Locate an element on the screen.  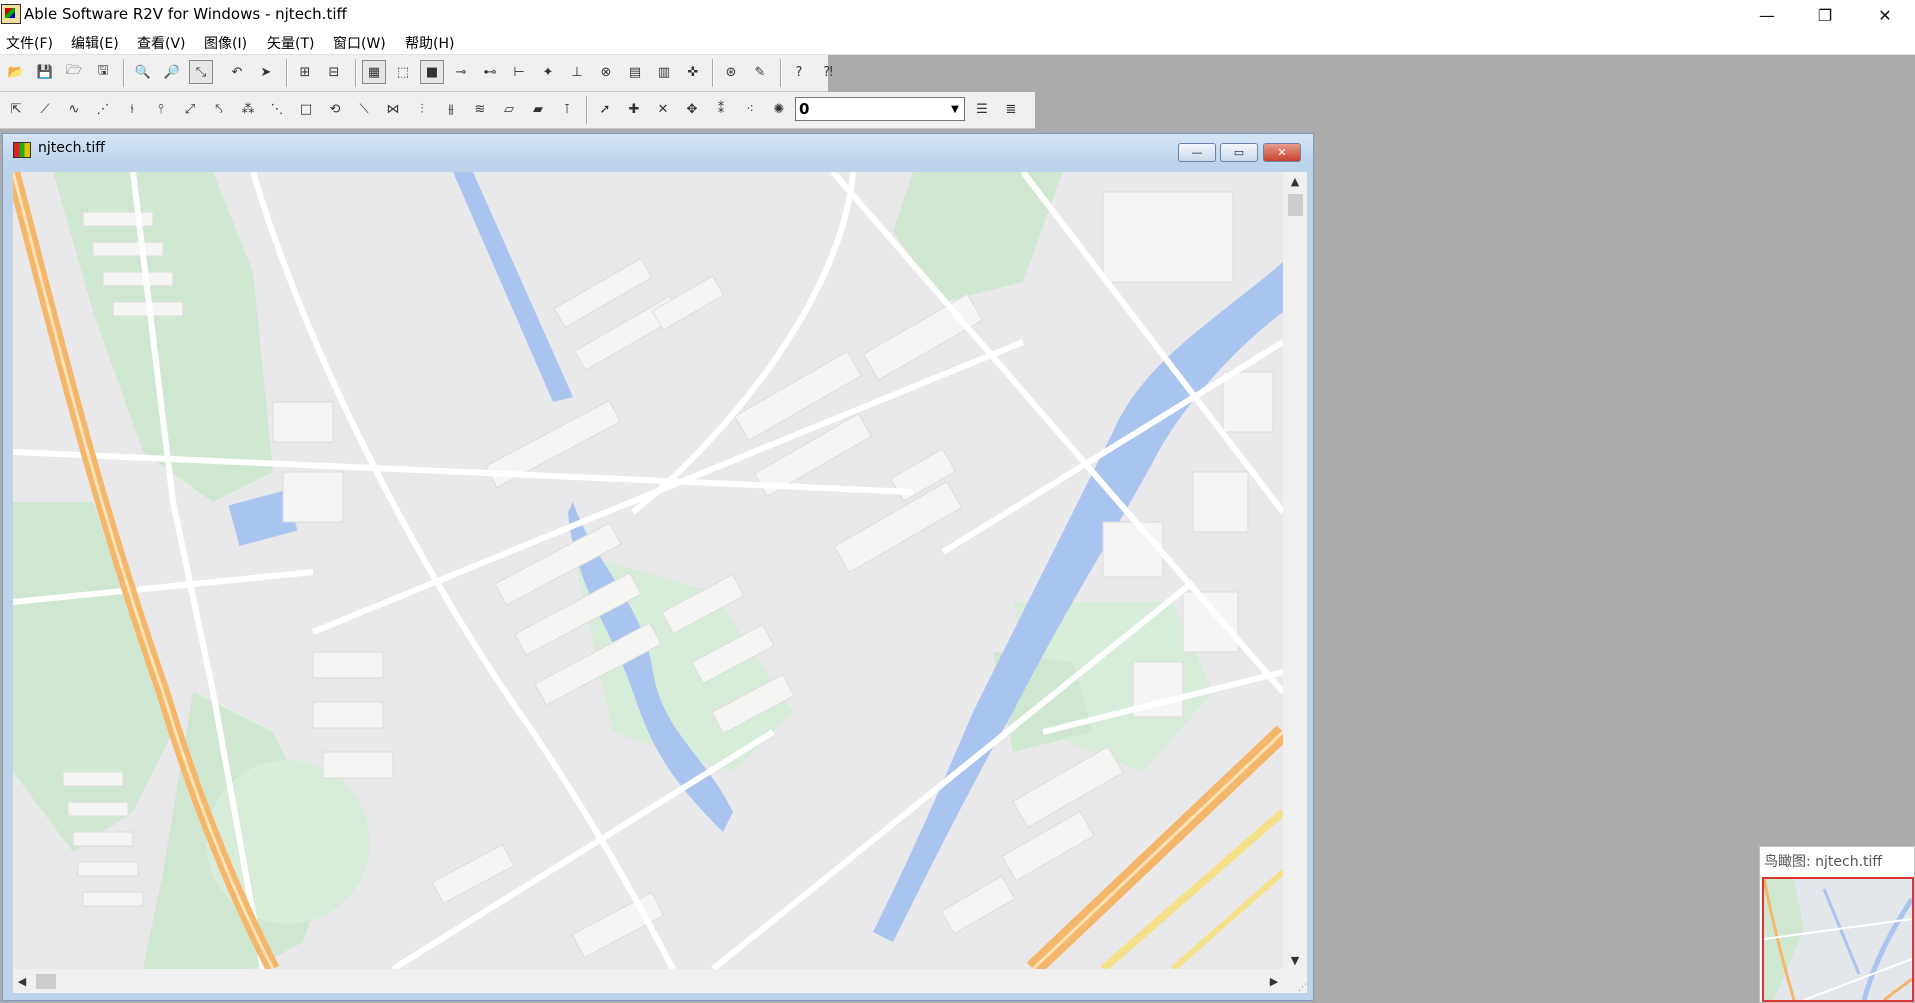
id-icon: ⫶ is located at coordinates (422, 109).